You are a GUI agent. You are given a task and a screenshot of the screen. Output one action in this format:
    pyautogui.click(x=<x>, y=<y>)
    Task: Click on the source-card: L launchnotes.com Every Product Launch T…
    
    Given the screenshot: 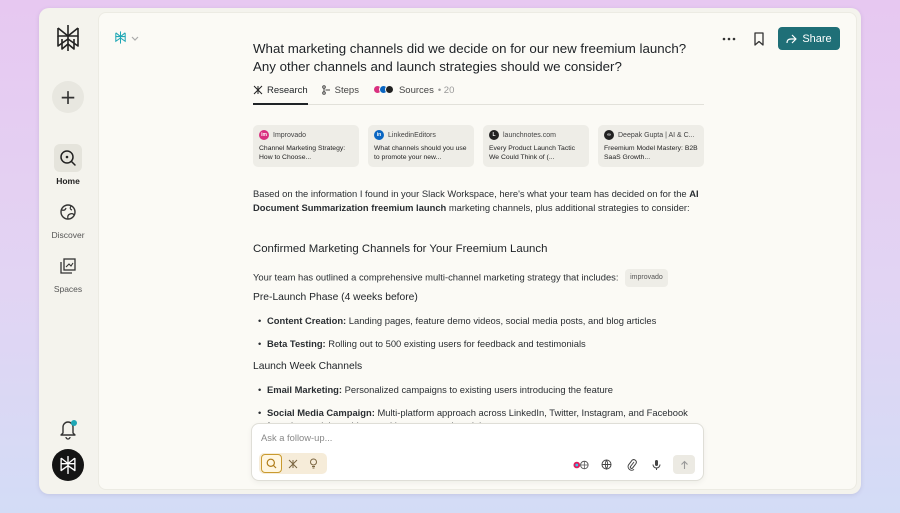 What is the action you would take?
    pyautogui.click(x=536, y=146)
    